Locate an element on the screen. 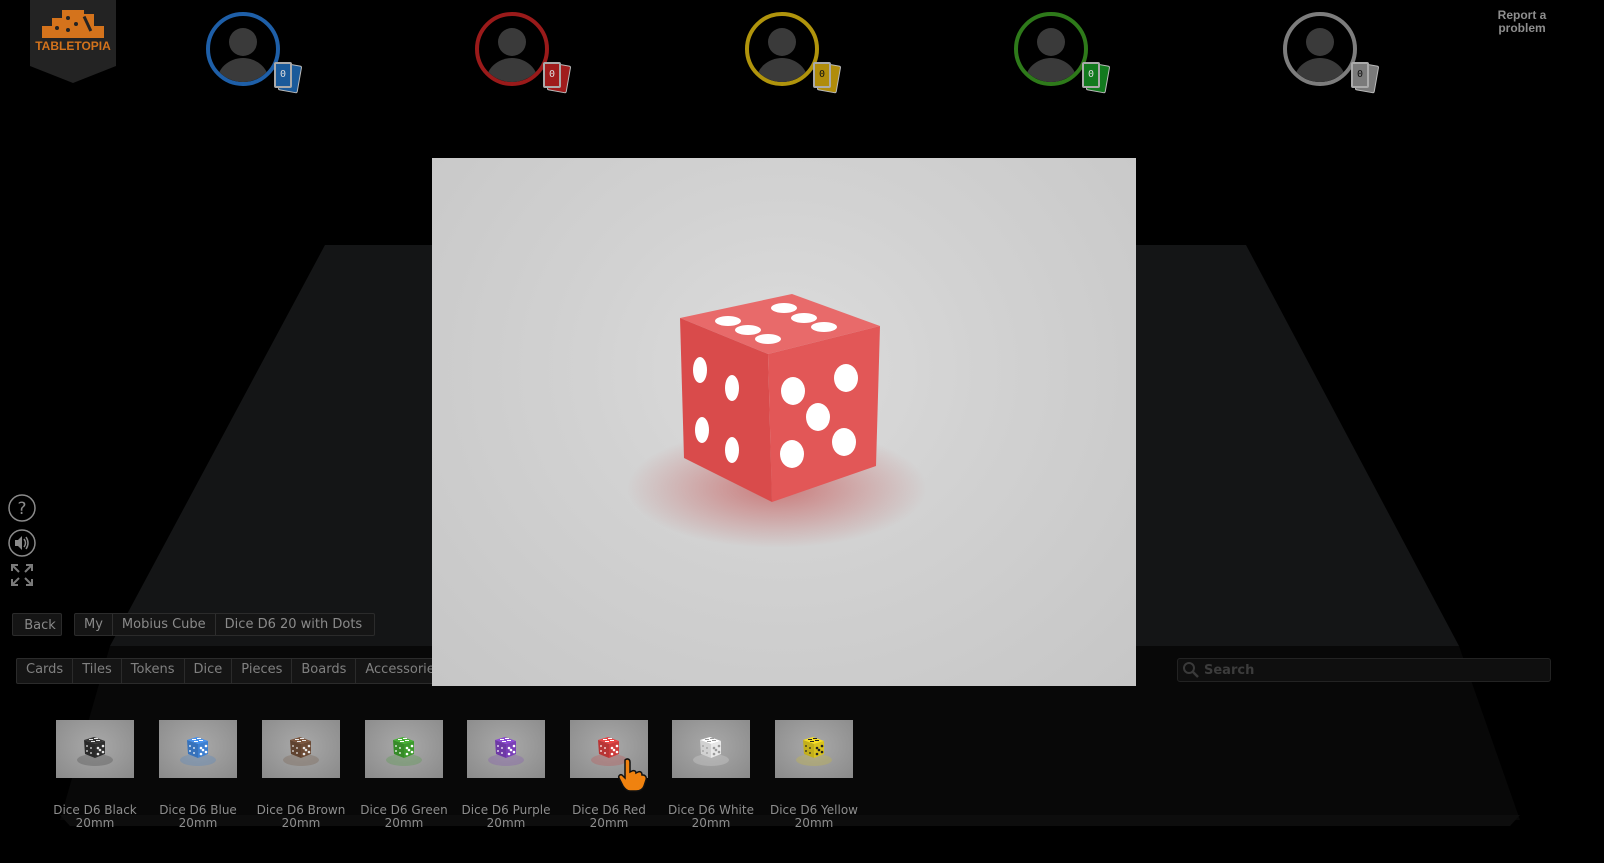  item-tile: Dice D6 Black 20mm is located at coordinates (95, 775).